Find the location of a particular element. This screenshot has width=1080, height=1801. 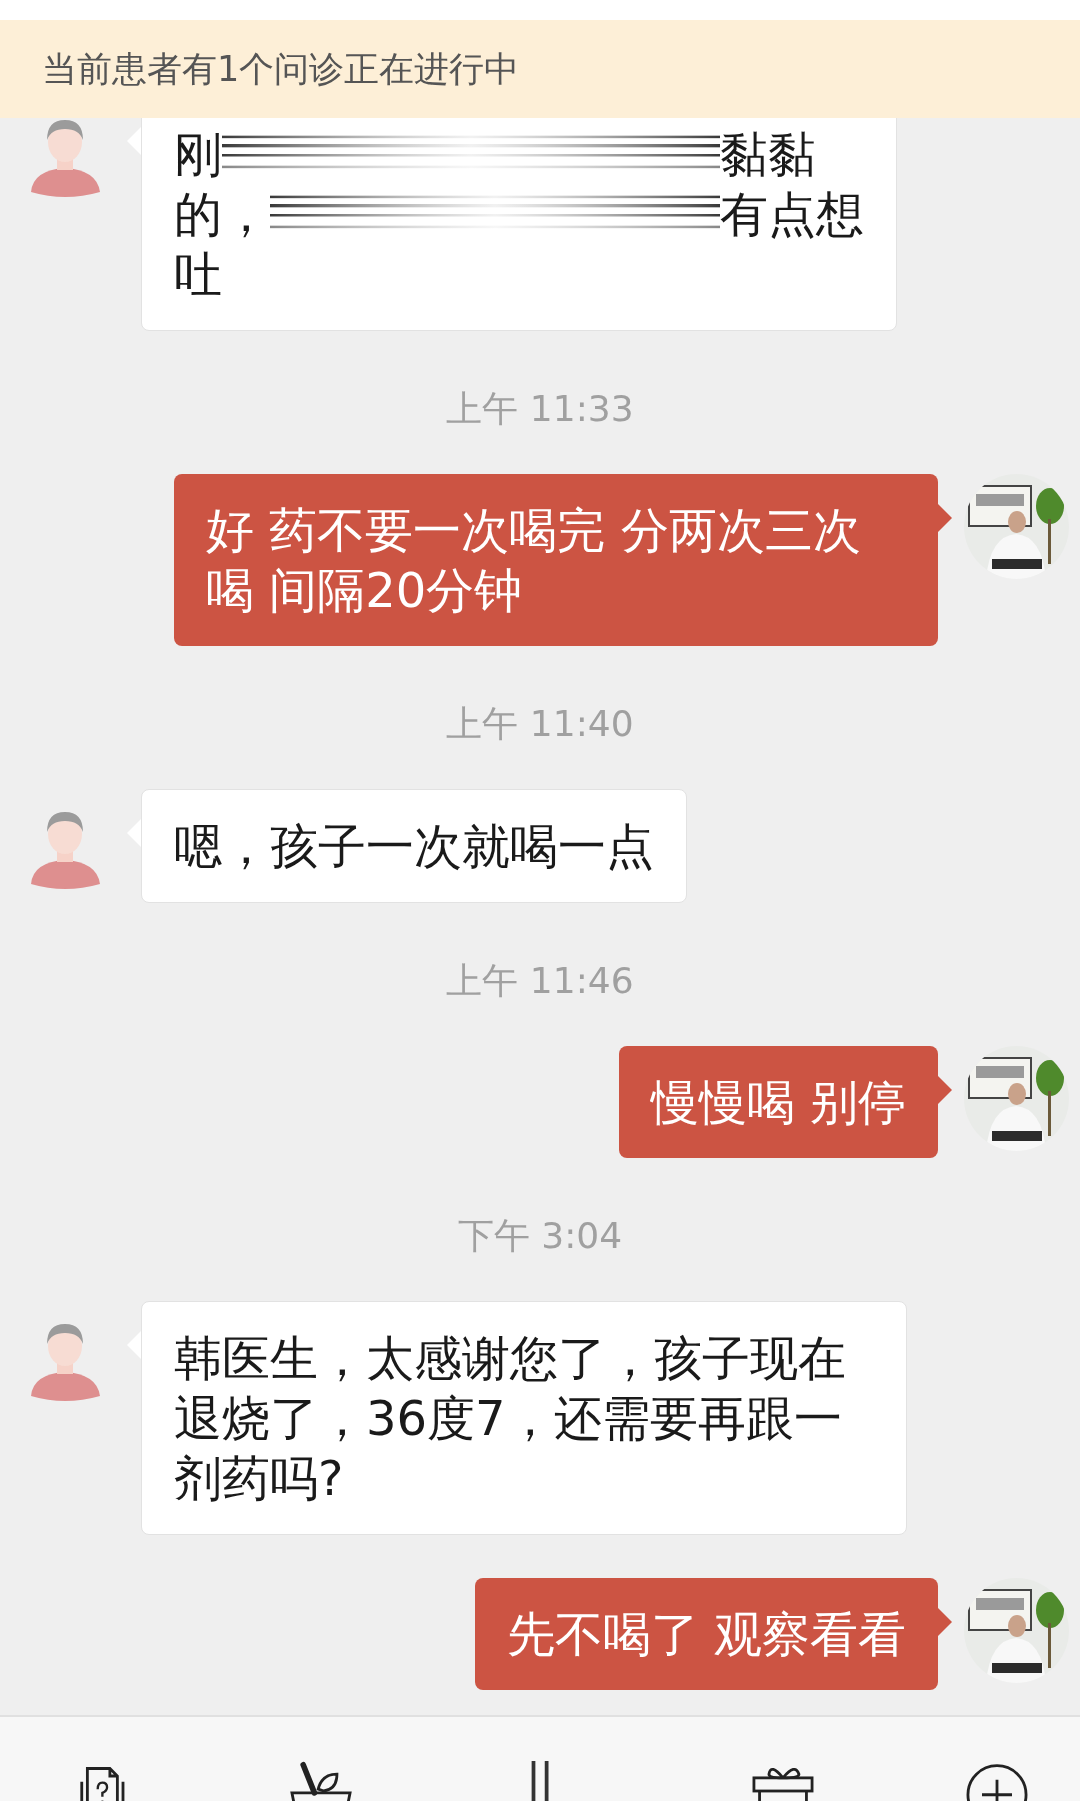

message-text: 慢慢喝 别停 is located at coordinates (778, 1102).